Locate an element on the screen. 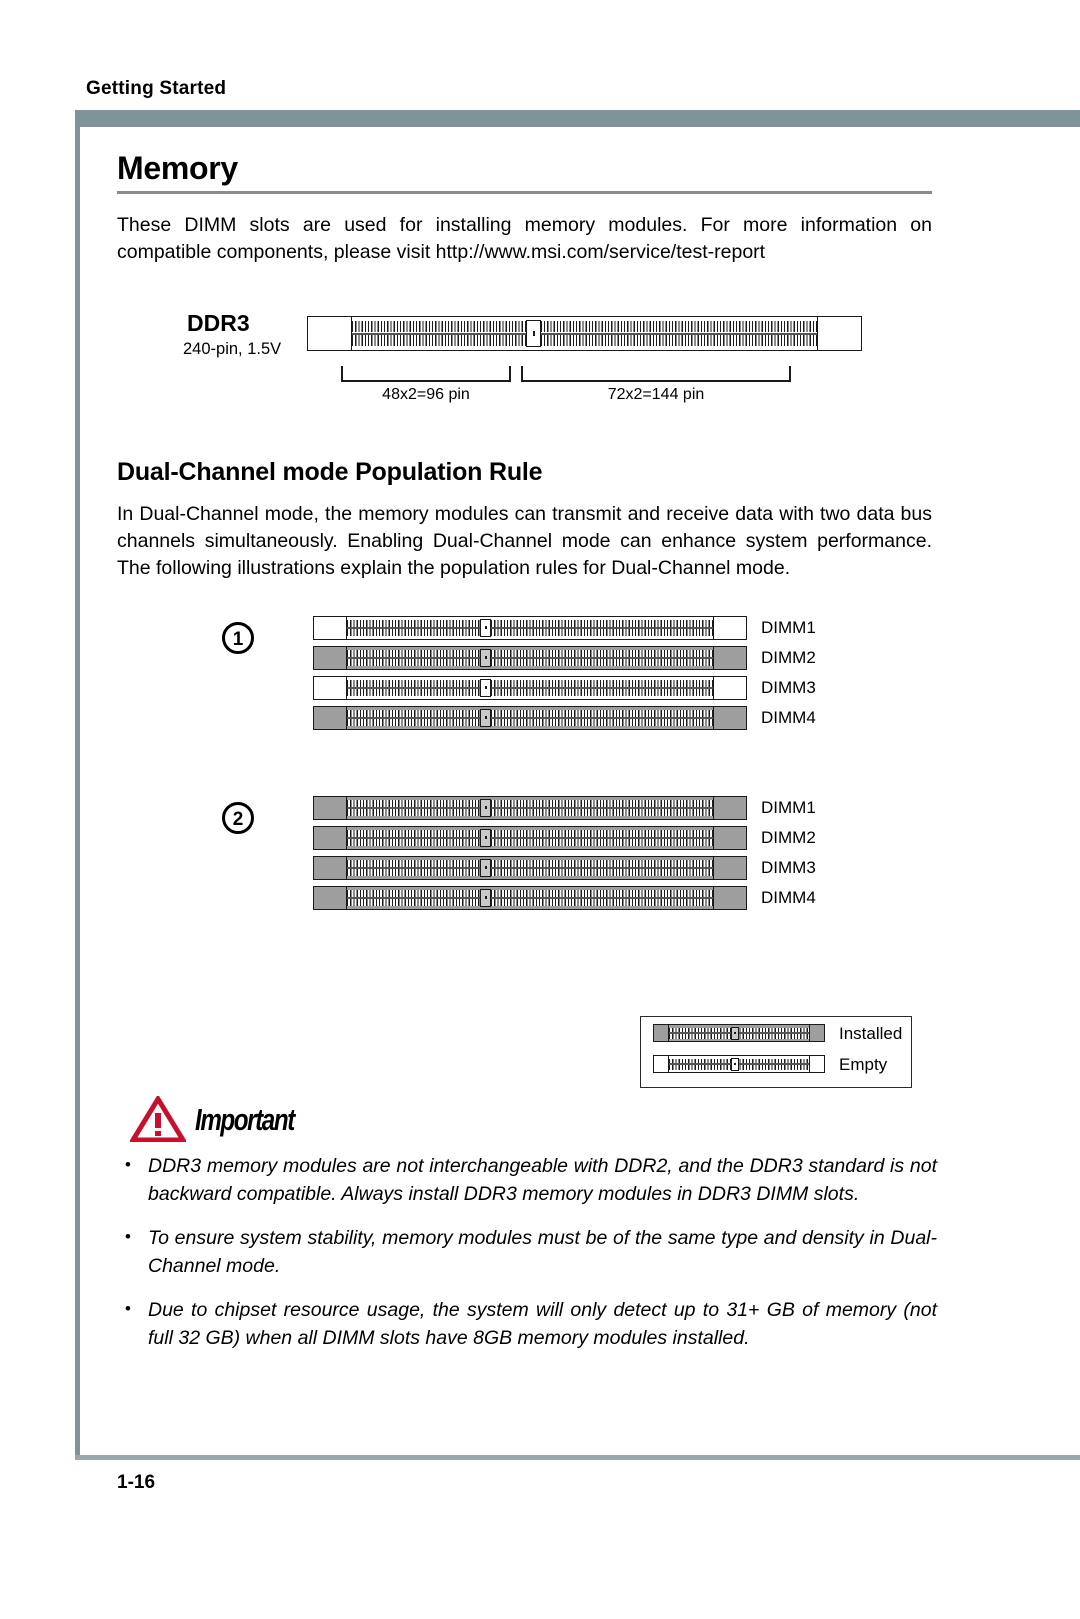 Image resolution: width=1080 pixels, height=1619 pixels. dimm-slot-stack-2: DIMM1 DIMM2 DIMM3 DIMM4 is located at coordinates (573, 856).